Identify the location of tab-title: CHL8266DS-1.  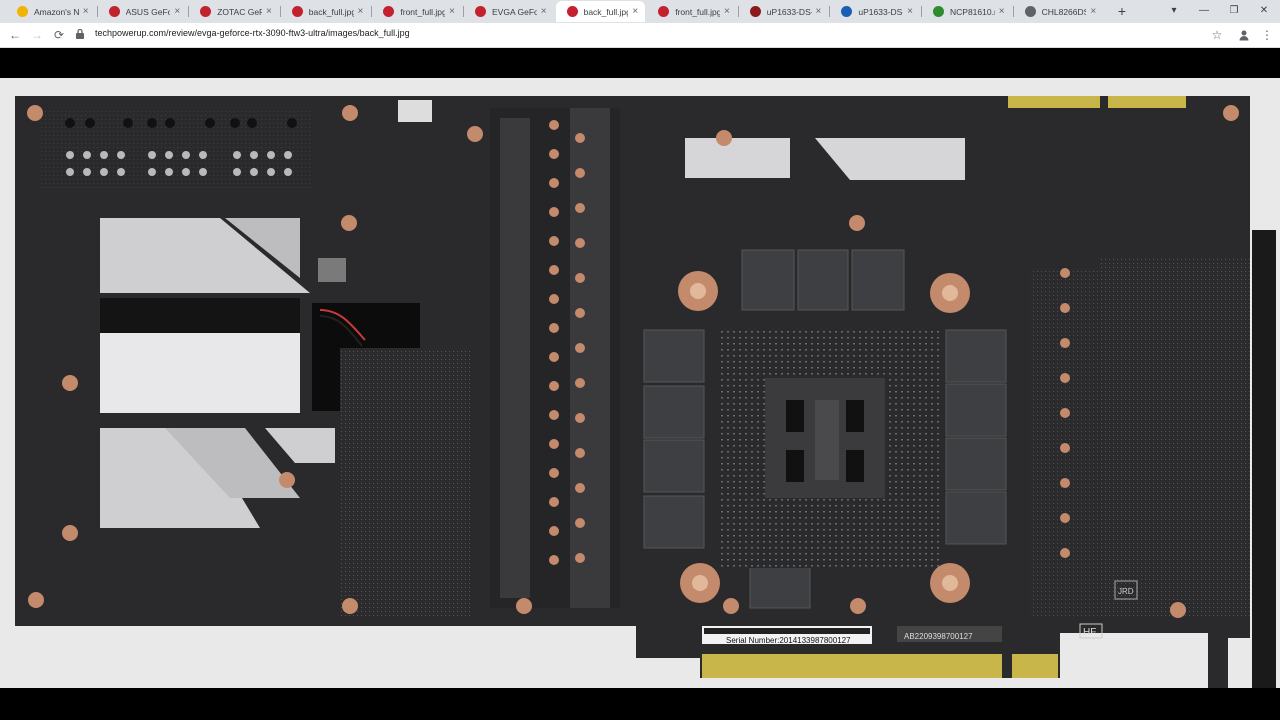
(1064, 11).